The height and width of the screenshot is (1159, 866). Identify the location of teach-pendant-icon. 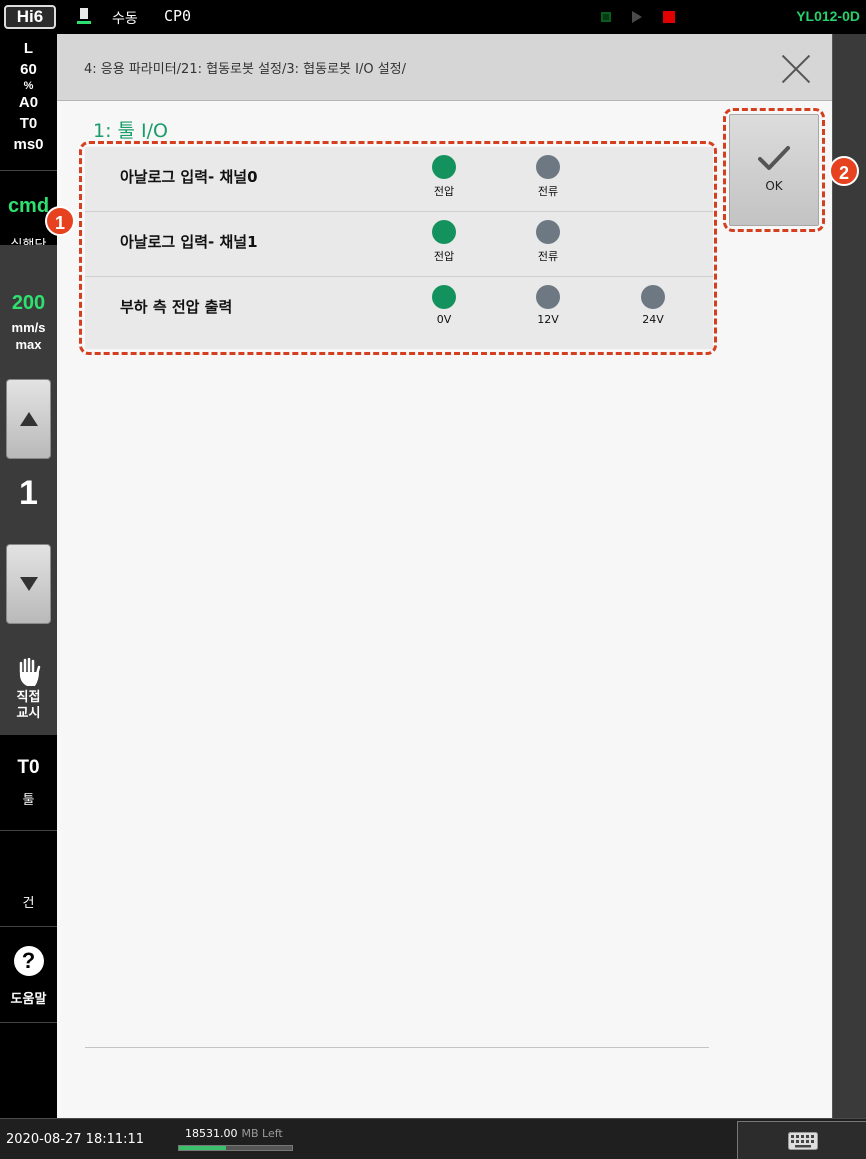
(84, 16).